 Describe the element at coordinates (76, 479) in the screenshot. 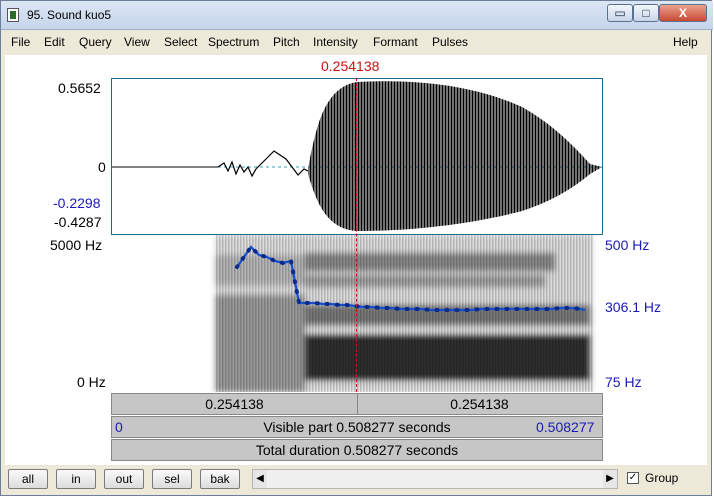

I see `zoom-in-button: in` at that location.